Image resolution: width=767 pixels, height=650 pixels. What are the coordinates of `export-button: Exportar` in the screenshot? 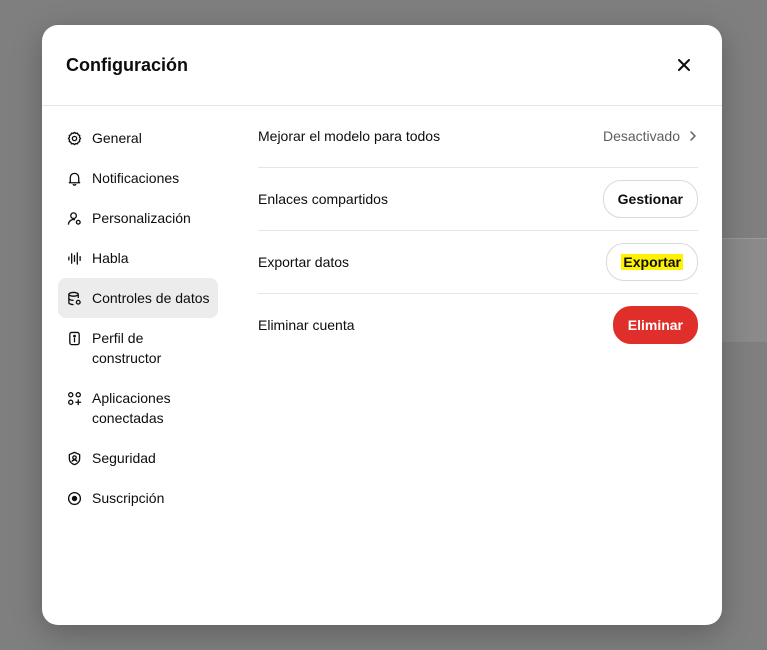 It's located at (652, 262).